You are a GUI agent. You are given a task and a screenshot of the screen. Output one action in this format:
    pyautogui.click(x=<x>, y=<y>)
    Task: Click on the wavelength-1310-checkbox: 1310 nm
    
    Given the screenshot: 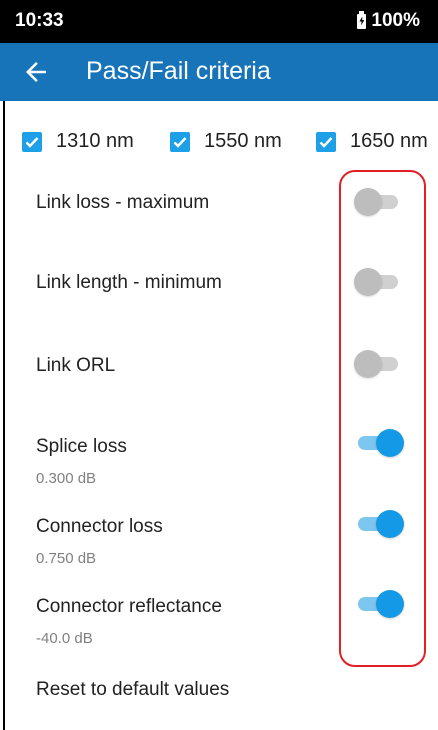 What is the action you would take?
    pyautogui.click(x=78, y=141)
    